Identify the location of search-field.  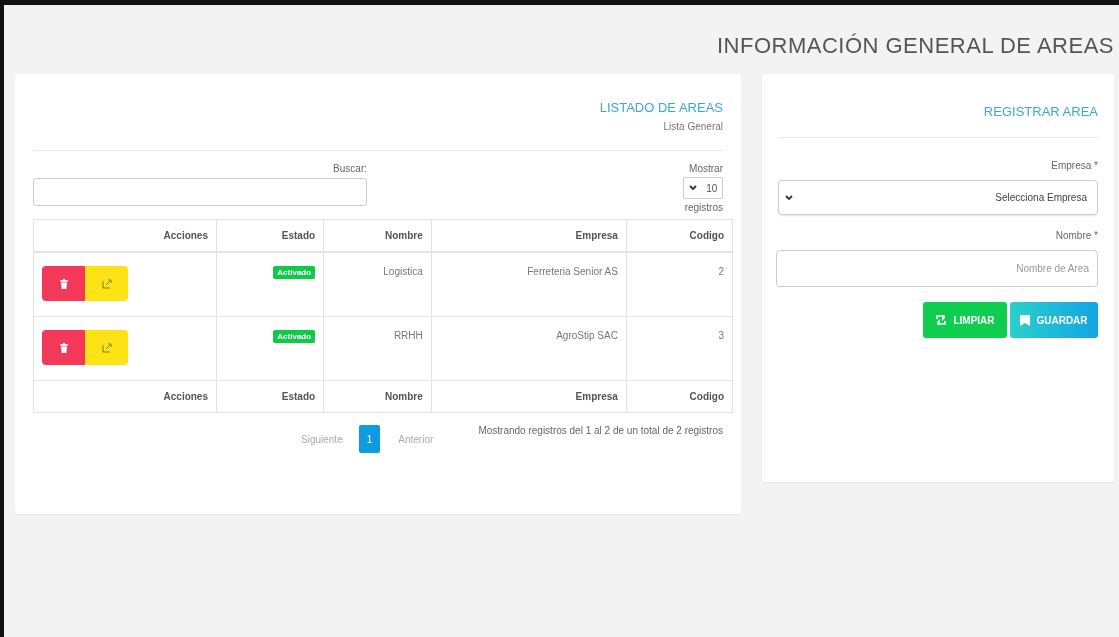
(200, 192).